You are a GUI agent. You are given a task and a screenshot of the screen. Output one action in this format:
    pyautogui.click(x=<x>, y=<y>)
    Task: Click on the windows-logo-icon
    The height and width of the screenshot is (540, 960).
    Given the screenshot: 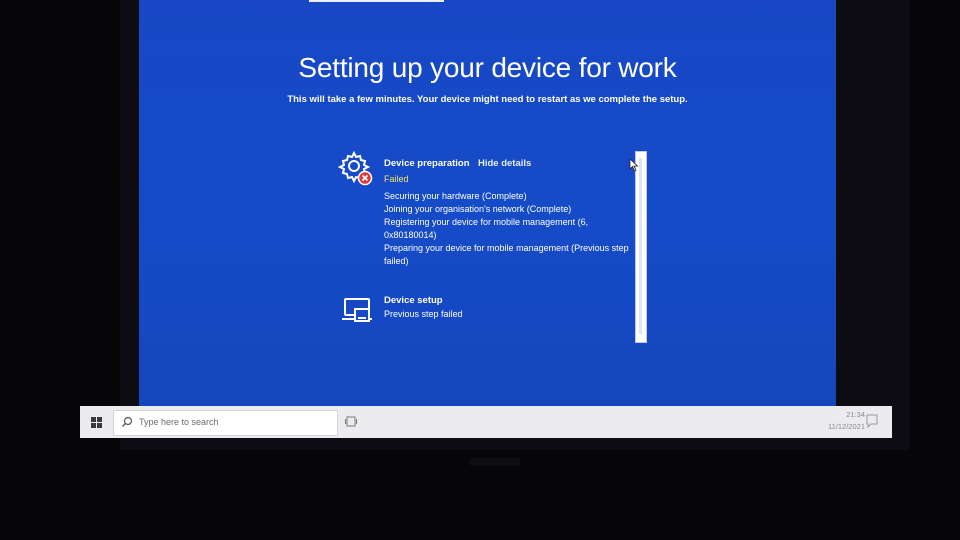 What is the action you would take?
    pyautogui.click(x=96, y=422)
    